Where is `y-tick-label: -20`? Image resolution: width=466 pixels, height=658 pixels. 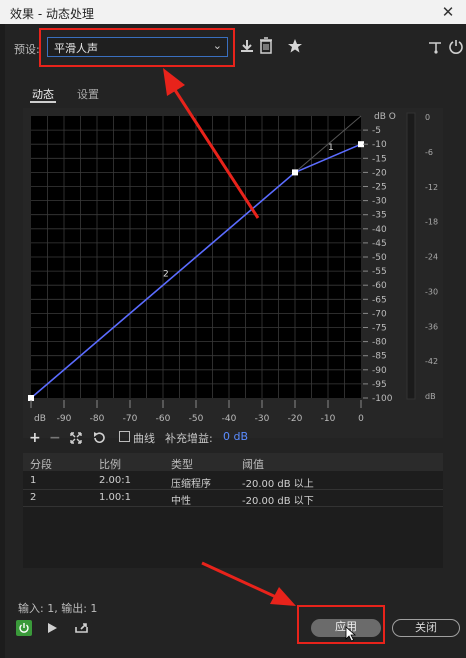 y-tick-label: -20 is located at coordinates (379, 173).